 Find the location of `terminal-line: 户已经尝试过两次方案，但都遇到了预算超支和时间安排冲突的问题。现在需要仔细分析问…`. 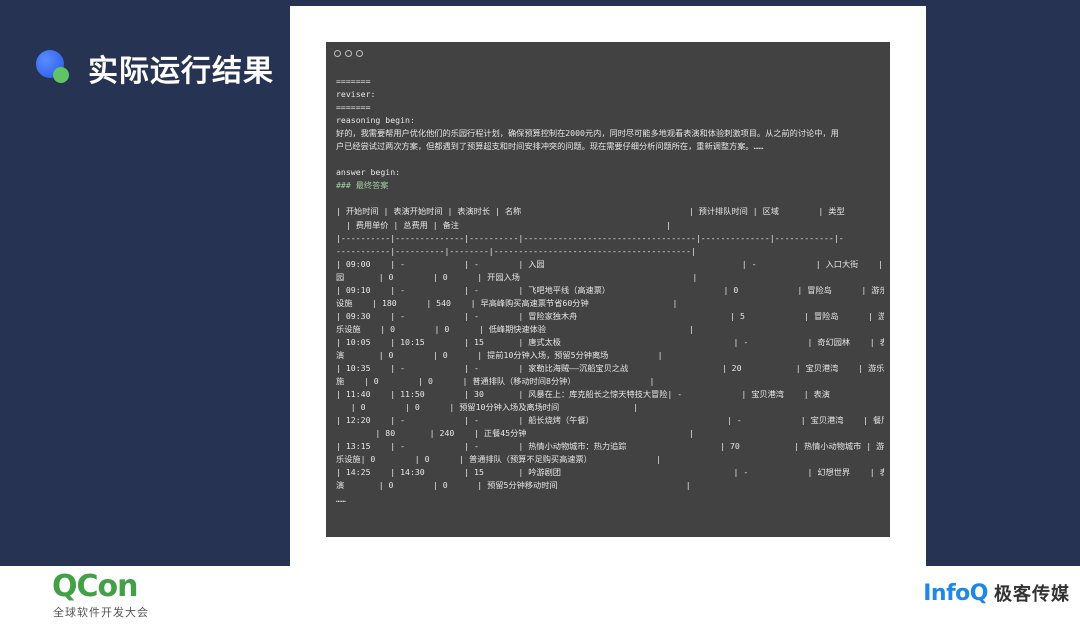

terminal-line: 户已经尝试过两次方案，但都遇到了预算超支和时间安排冲突的问题。现在需要仔细分析问… is located at coordinates (550, 146).